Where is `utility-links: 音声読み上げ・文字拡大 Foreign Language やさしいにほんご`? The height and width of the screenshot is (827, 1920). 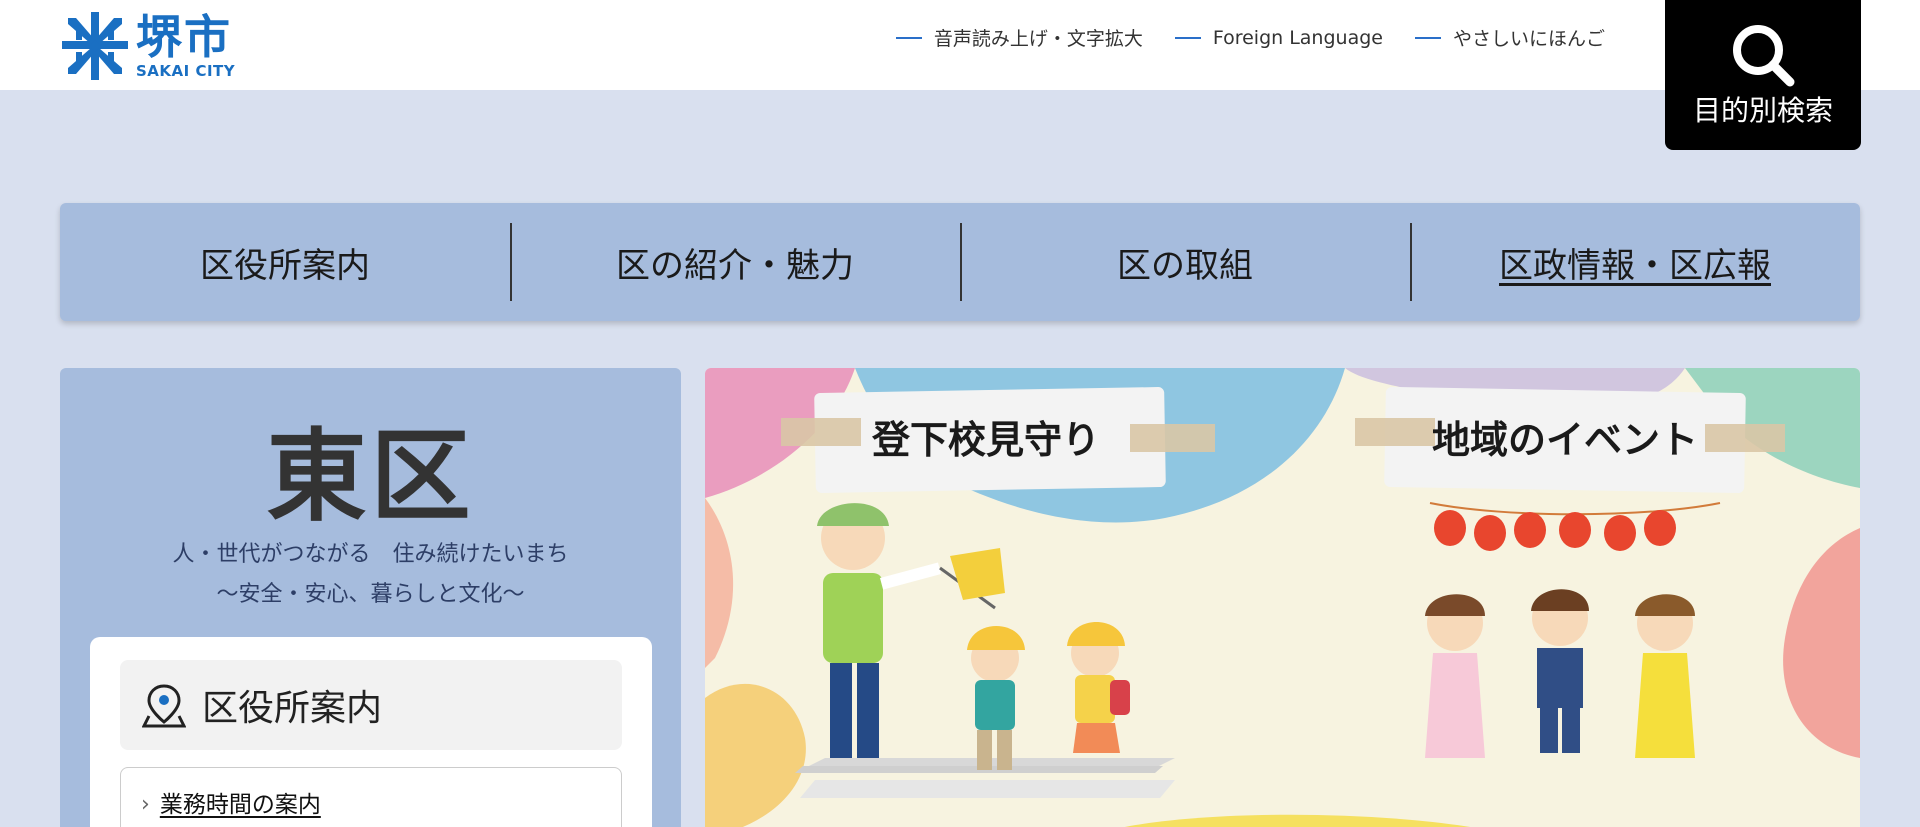
utility-links: 音声読み上げ・文字拡大 Foreign Language やさしいにほんご is located at coordinates (1250, 37).